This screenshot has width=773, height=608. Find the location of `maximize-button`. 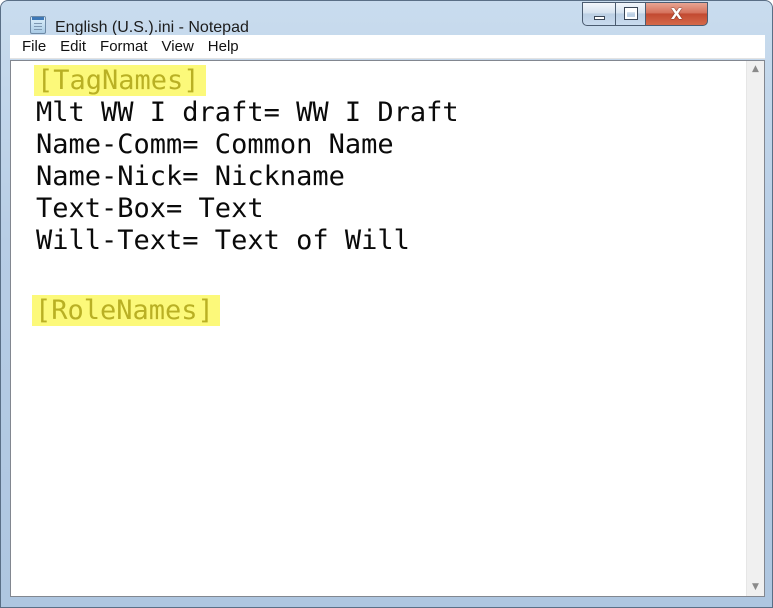

maximize-button is located at coordinates (631, 14).